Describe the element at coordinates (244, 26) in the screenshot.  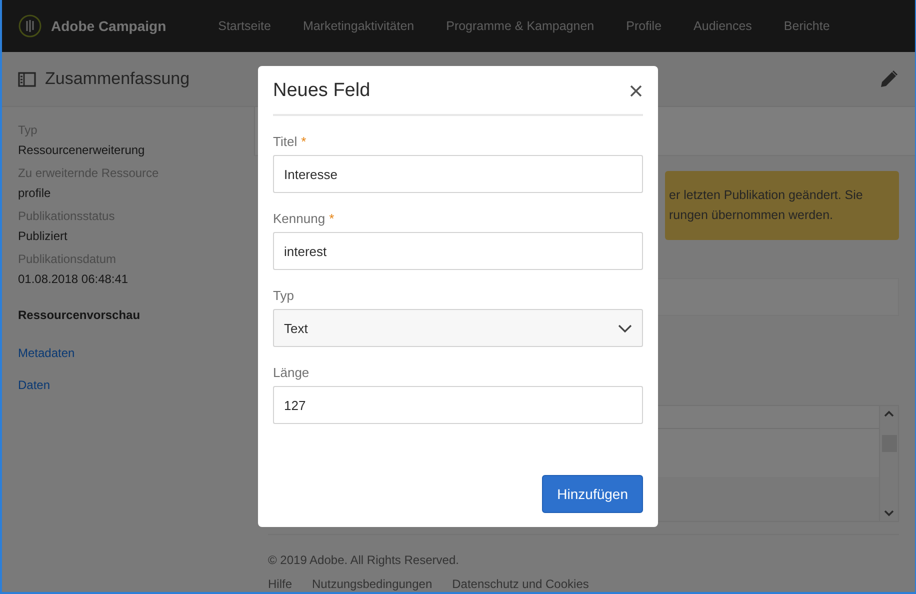
I see `nav-link: Startseite` at that location.